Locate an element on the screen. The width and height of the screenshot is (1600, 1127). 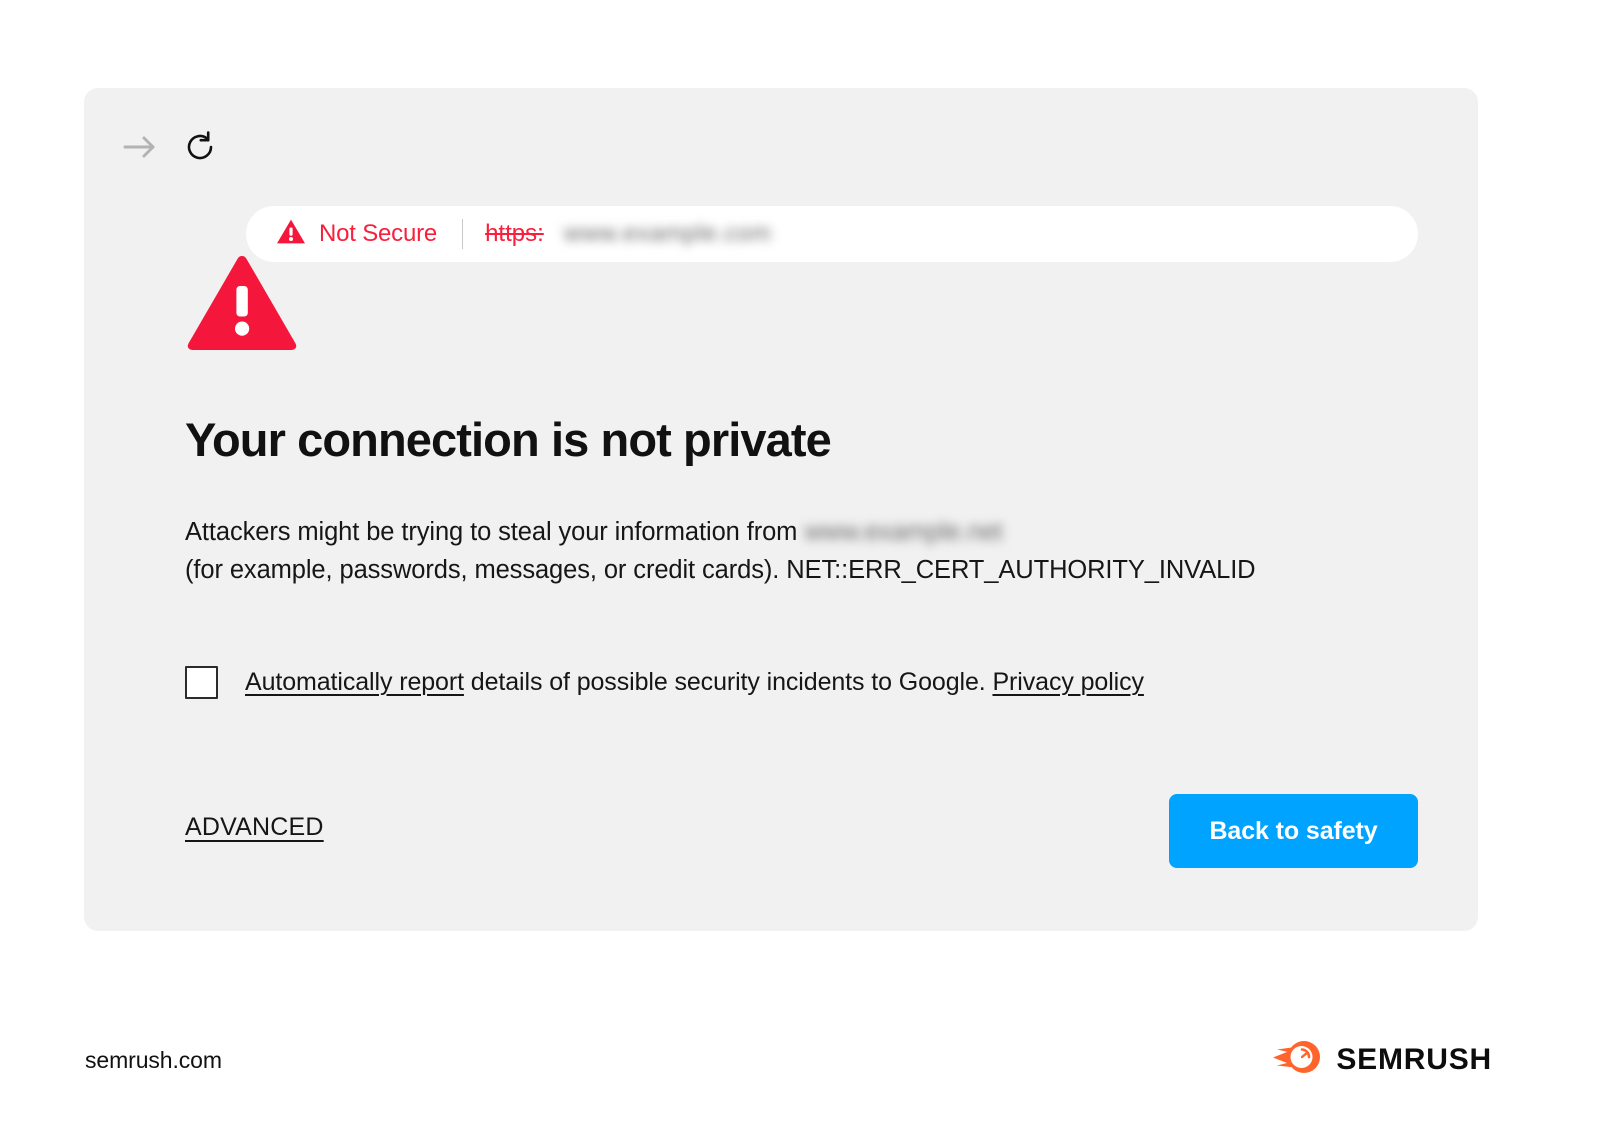
security-indicator: Not Secure is located at coordinates (356, 234).